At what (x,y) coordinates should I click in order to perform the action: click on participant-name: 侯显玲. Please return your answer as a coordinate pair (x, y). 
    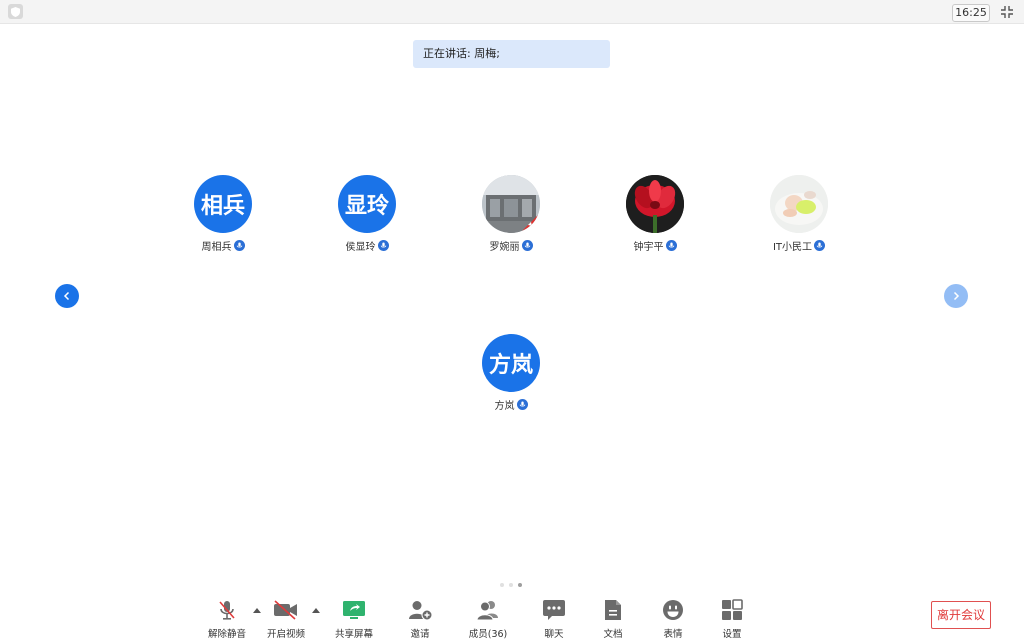
    Looking at the image, I should click on (360, 247).